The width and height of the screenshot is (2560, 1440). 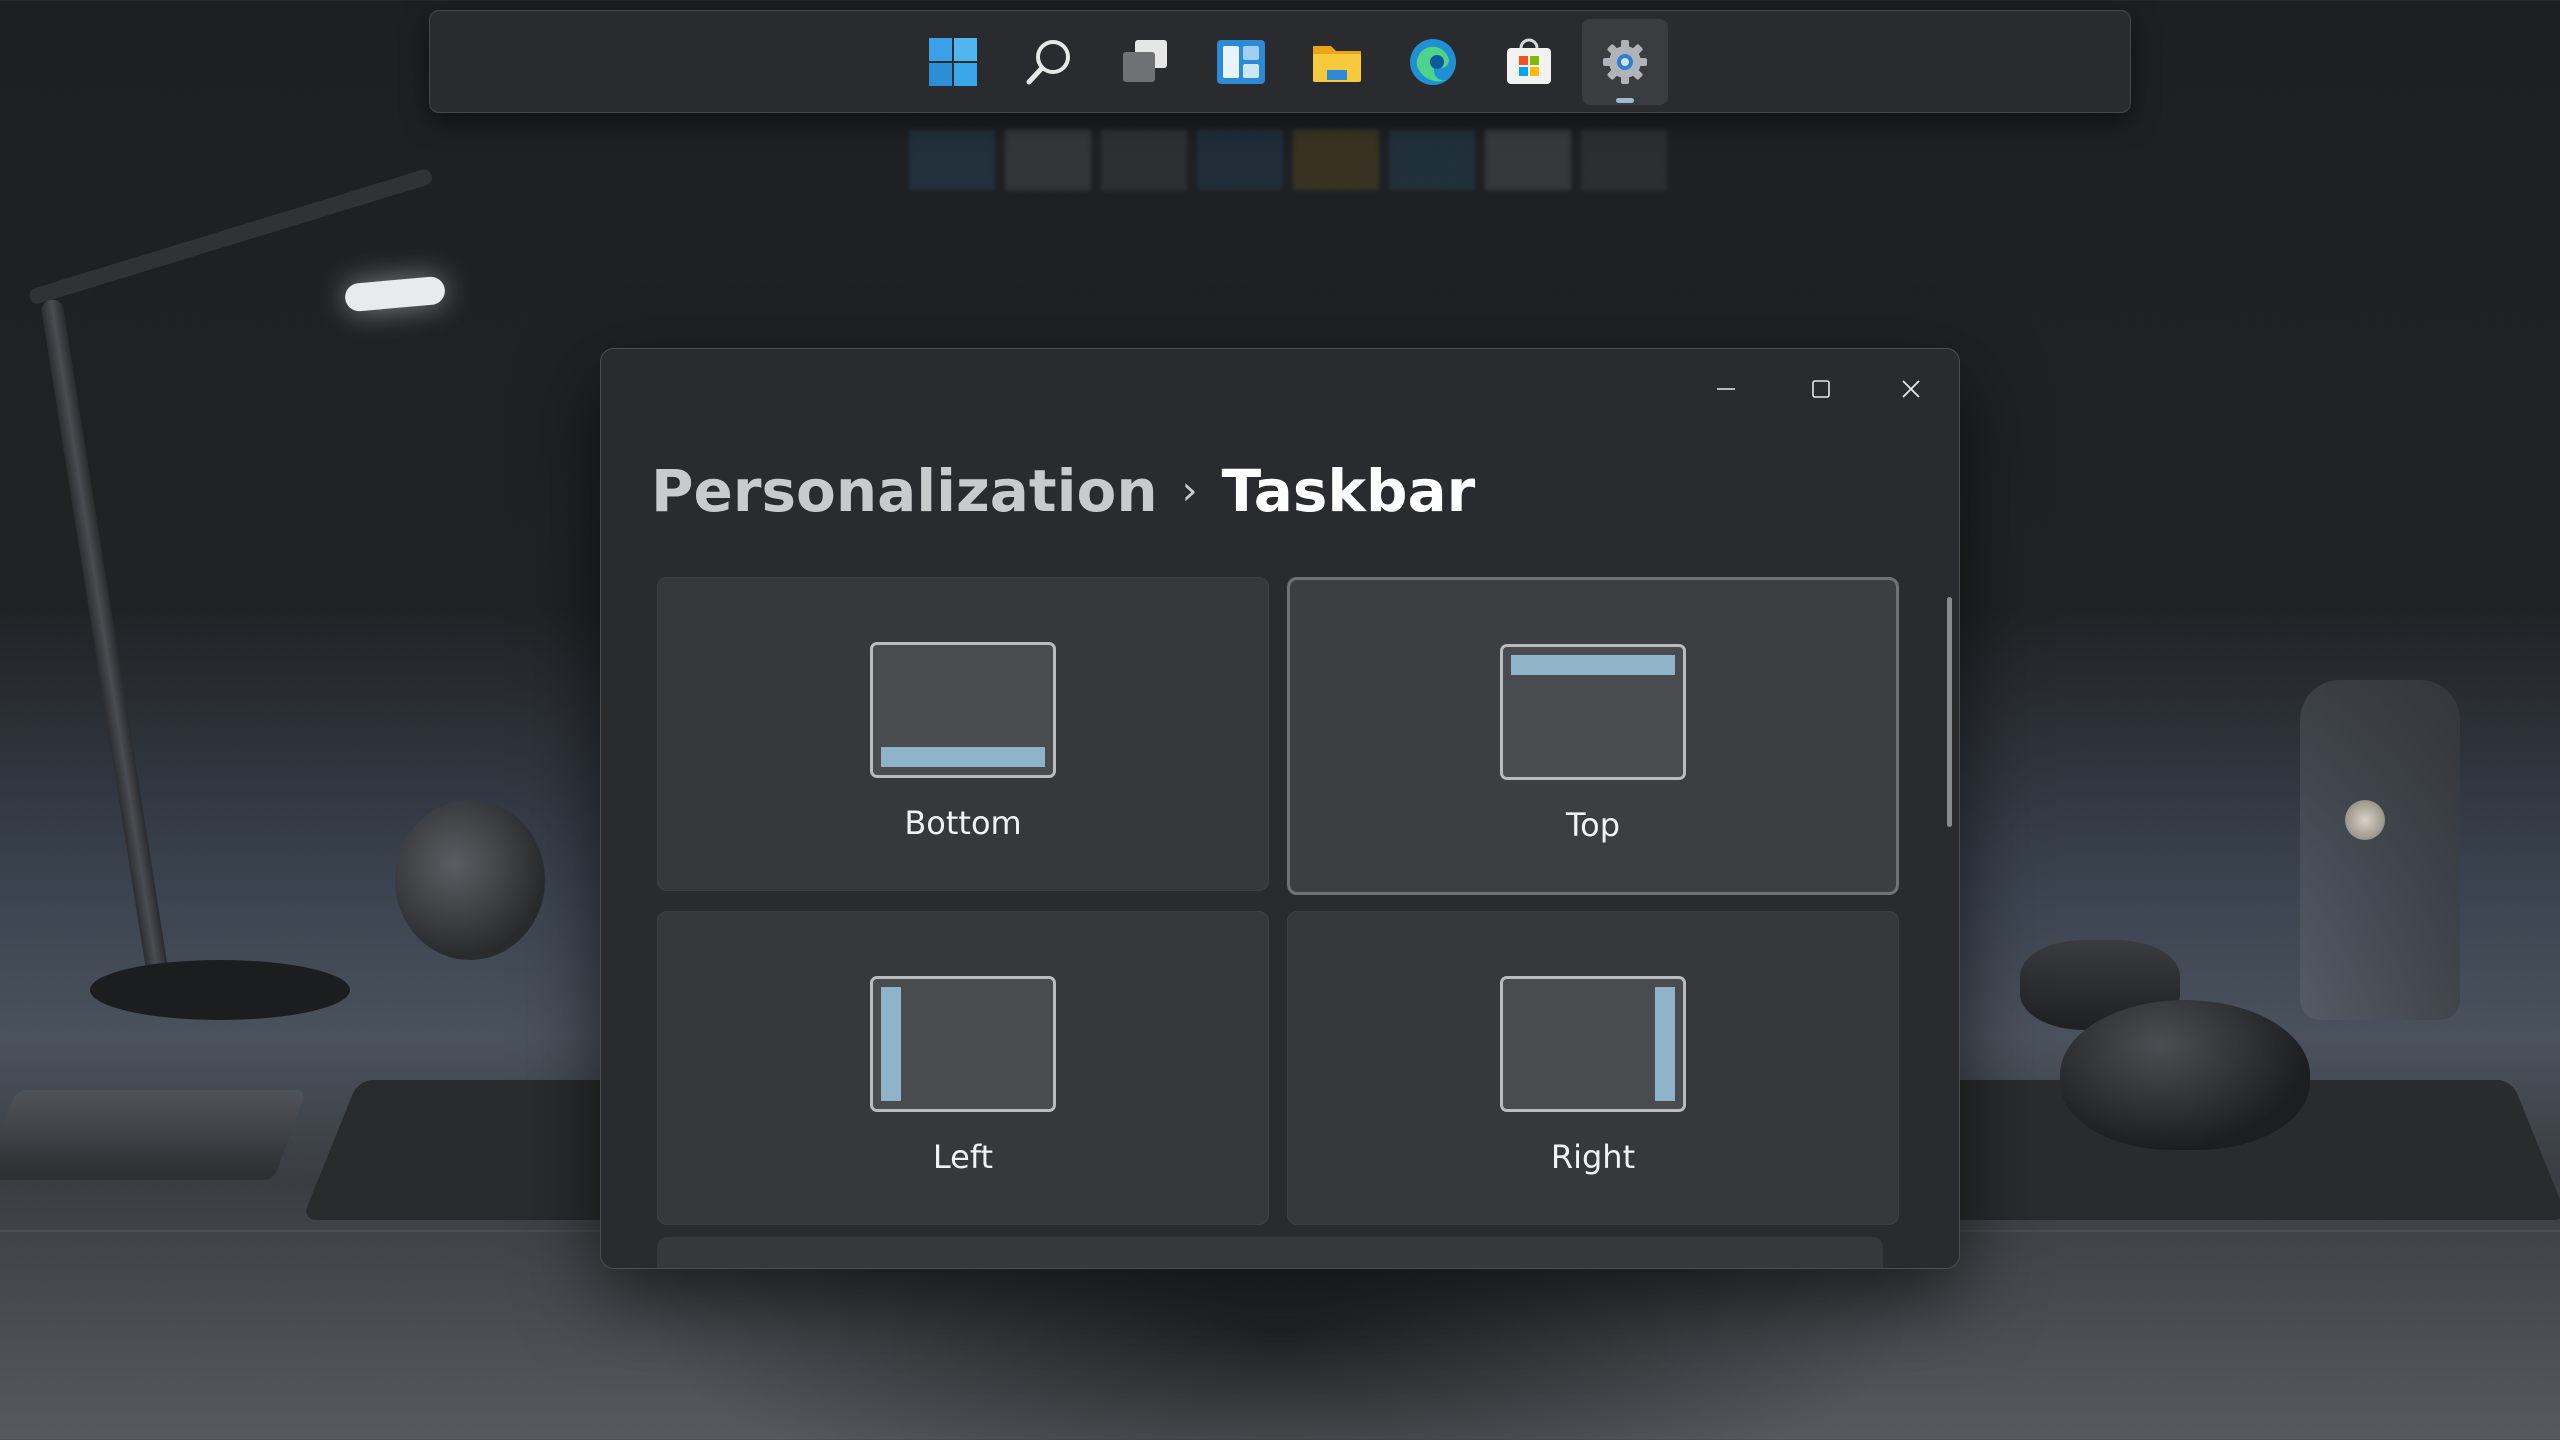 I want to click on bulb, so click(x=2365, y=820).